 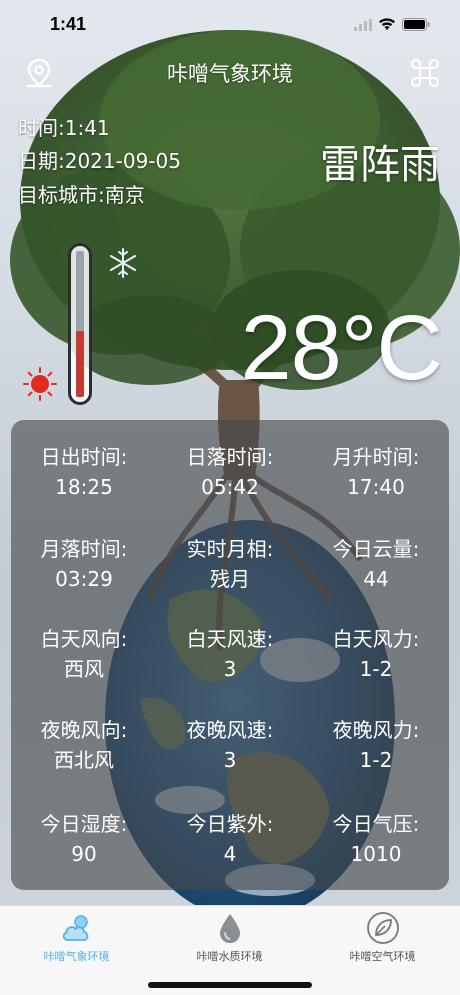 What do you see at coordinates (123, 263) in the screenshot?
I see `snowflake-icon` at bounding box center [123, 263].